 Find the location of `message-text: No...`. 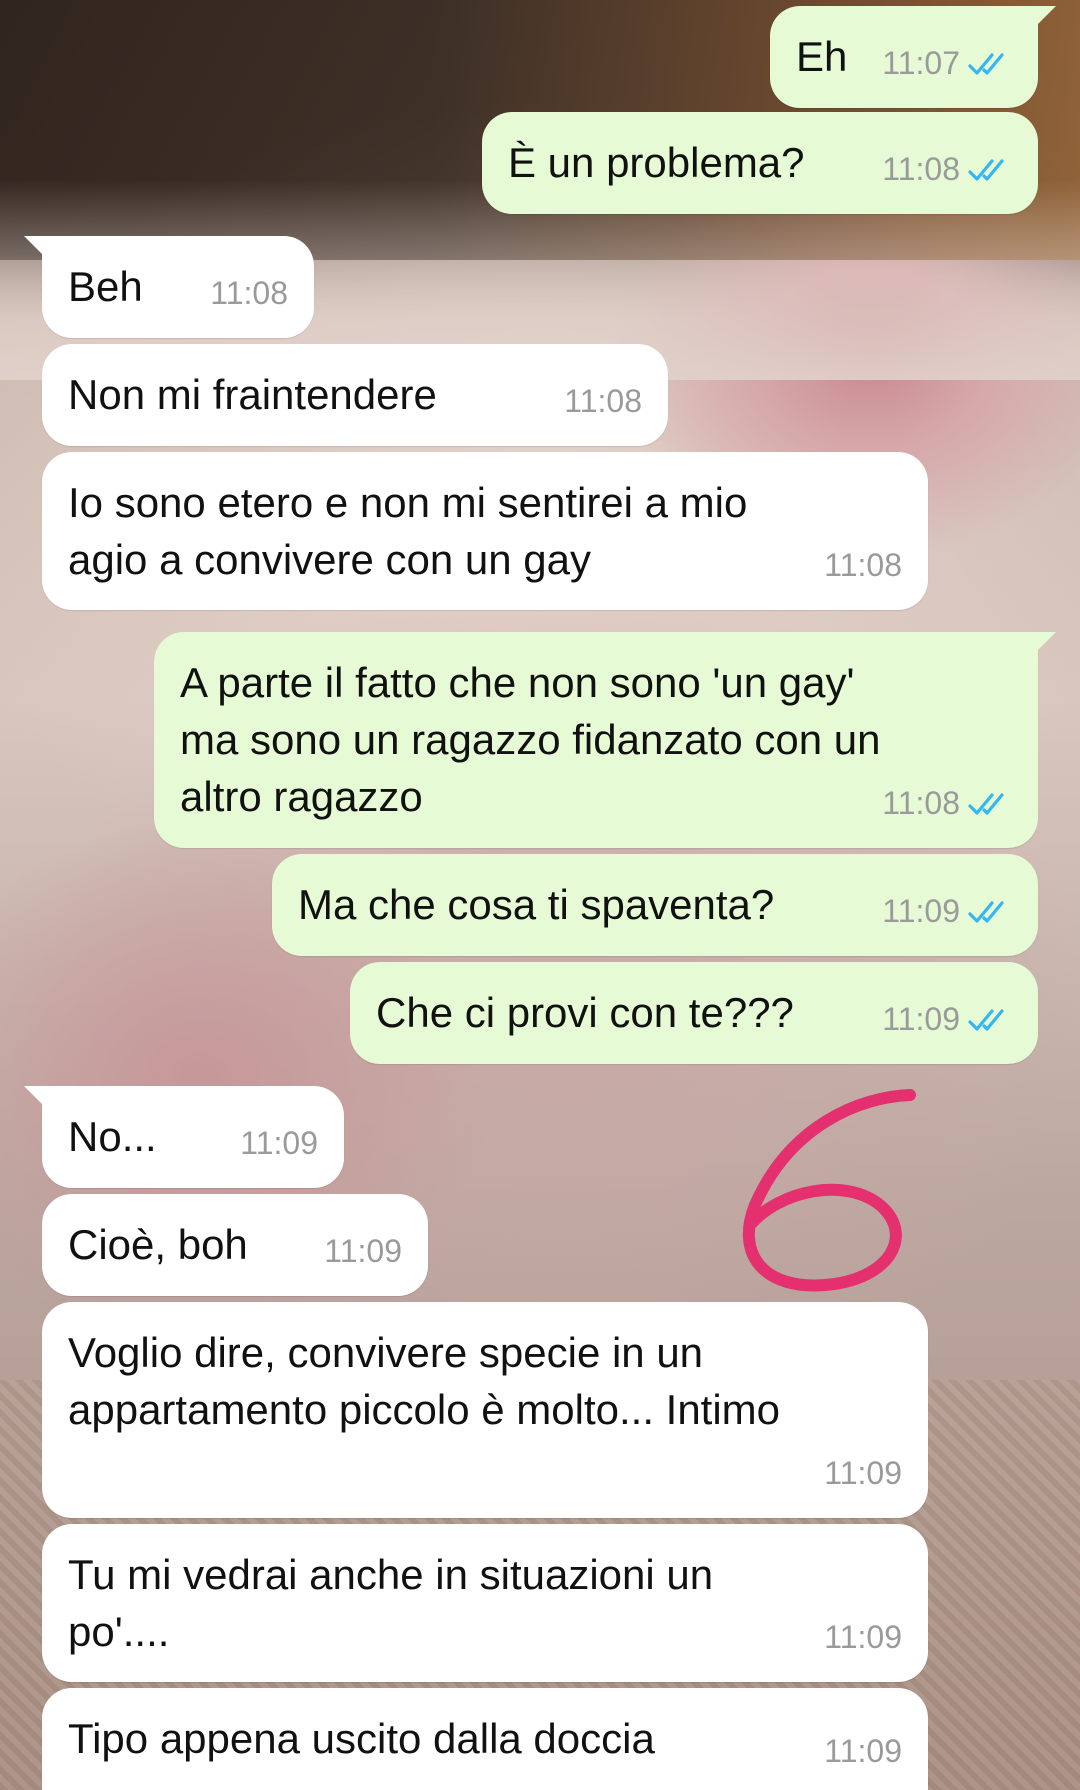

message-text: No... is located at coordinates (112, 1136).